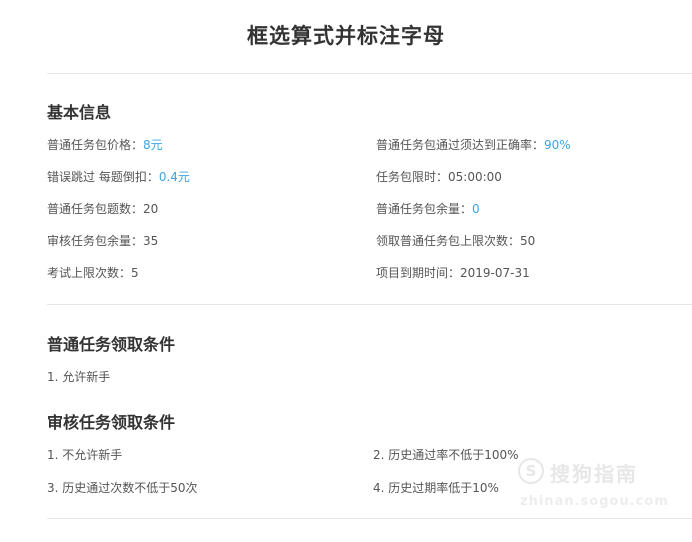 The width and height of the screenshot is (692, 542). Describe the element at coordinates (151, 209) in the screenshot. I see `field-value: 20` at that location.